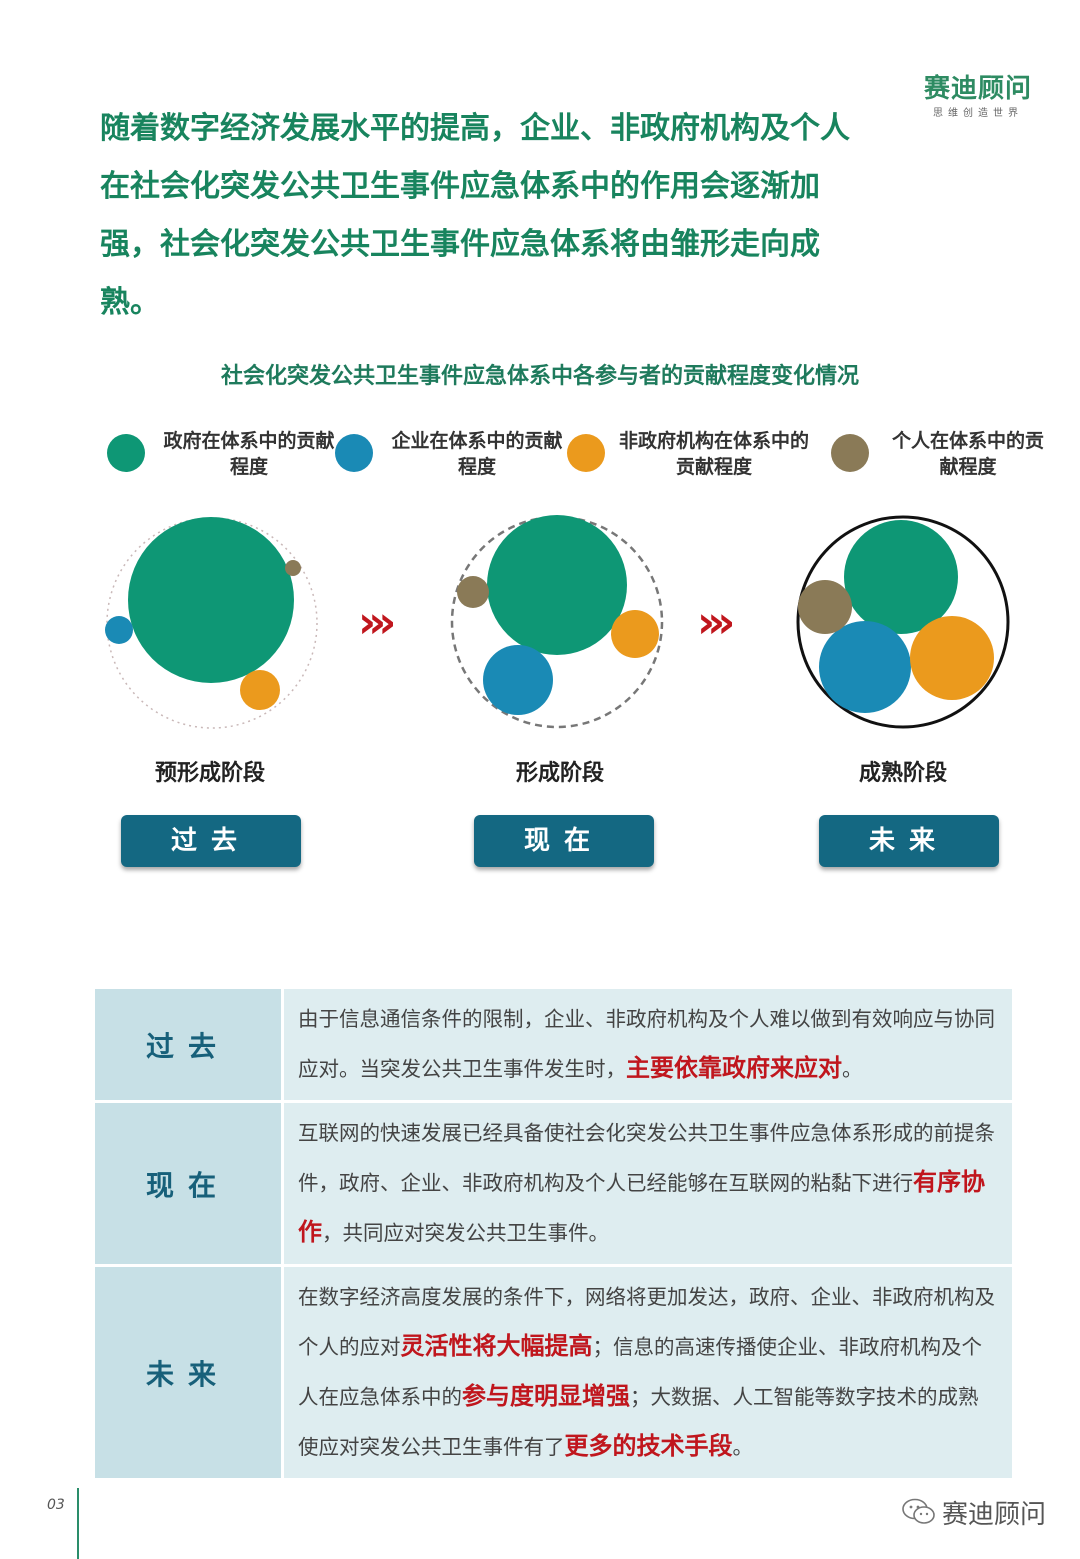  What do you see at coordinates (188, 1372) in the screenshot?
I see `era-cell-future: 未来` at bounding box center [188, 1372].